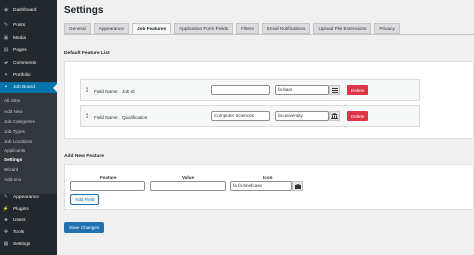 Image resolution: width=474 pixels, height=255 pixels. I want to click on active-menu-arrow, so click(55, 88).